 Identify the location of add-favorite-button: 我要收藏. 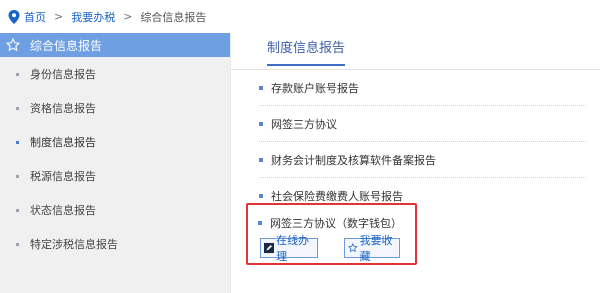
(372, 248).